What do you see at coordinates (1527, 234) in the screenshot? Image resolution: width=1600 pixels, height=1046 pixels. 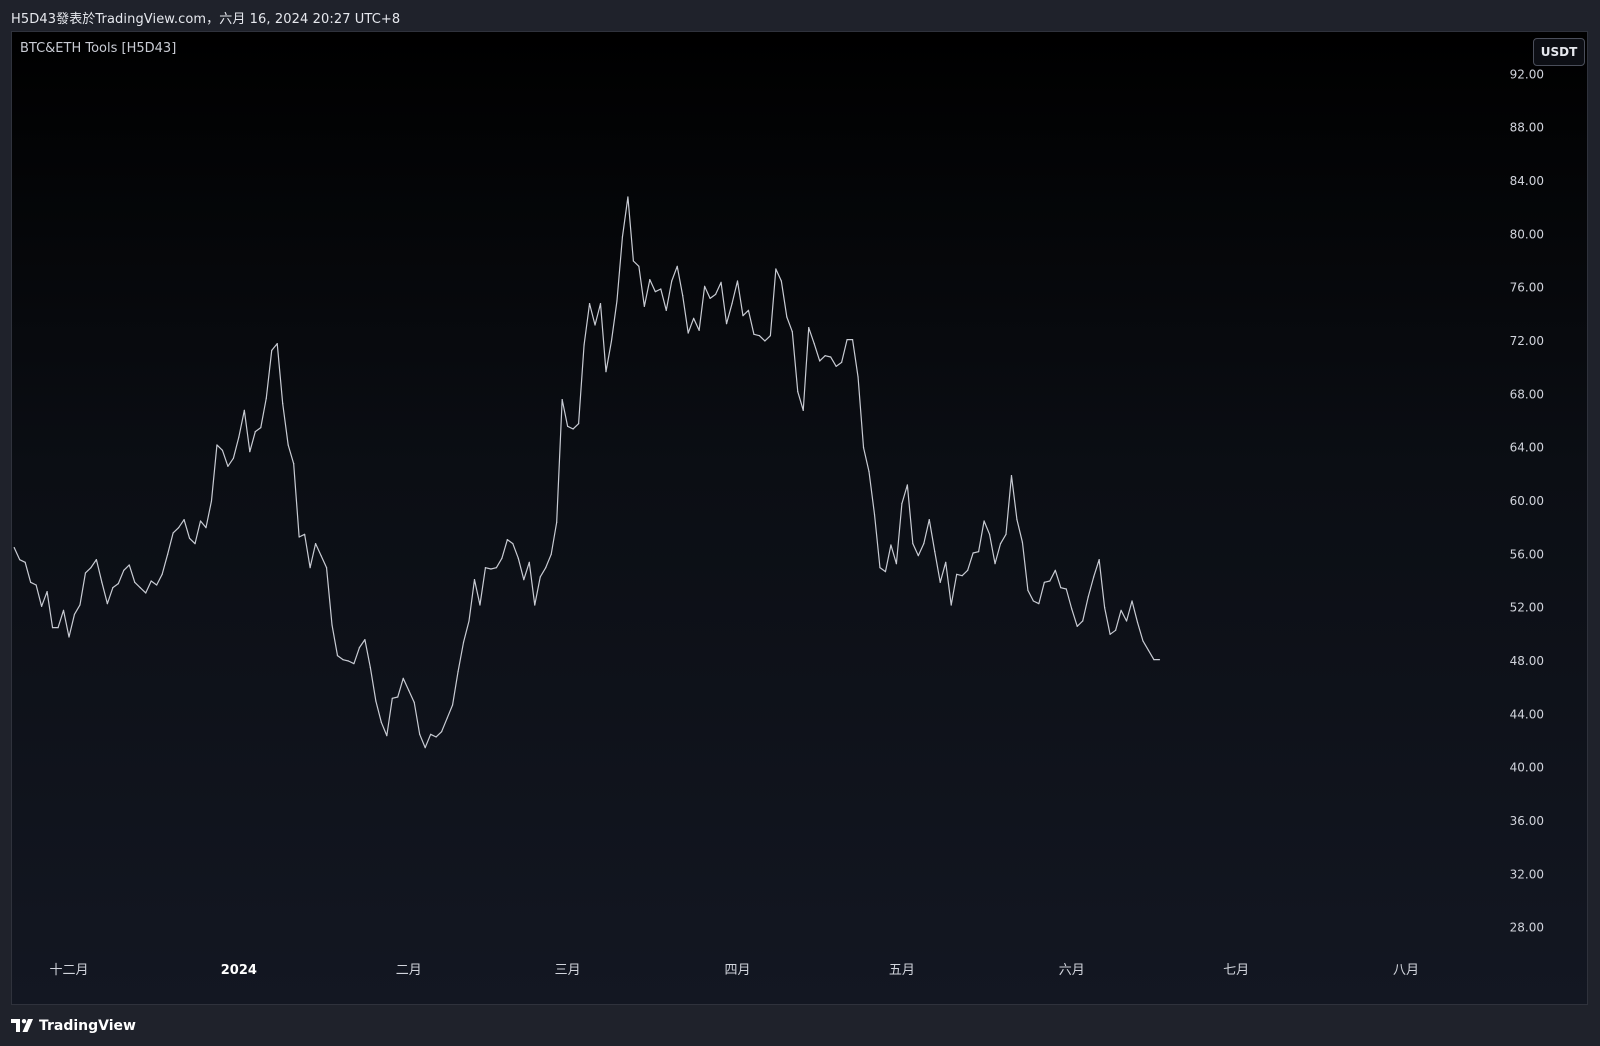 I see `y-axis-tick-label: 80.00` at bounding box center [1527, 234].